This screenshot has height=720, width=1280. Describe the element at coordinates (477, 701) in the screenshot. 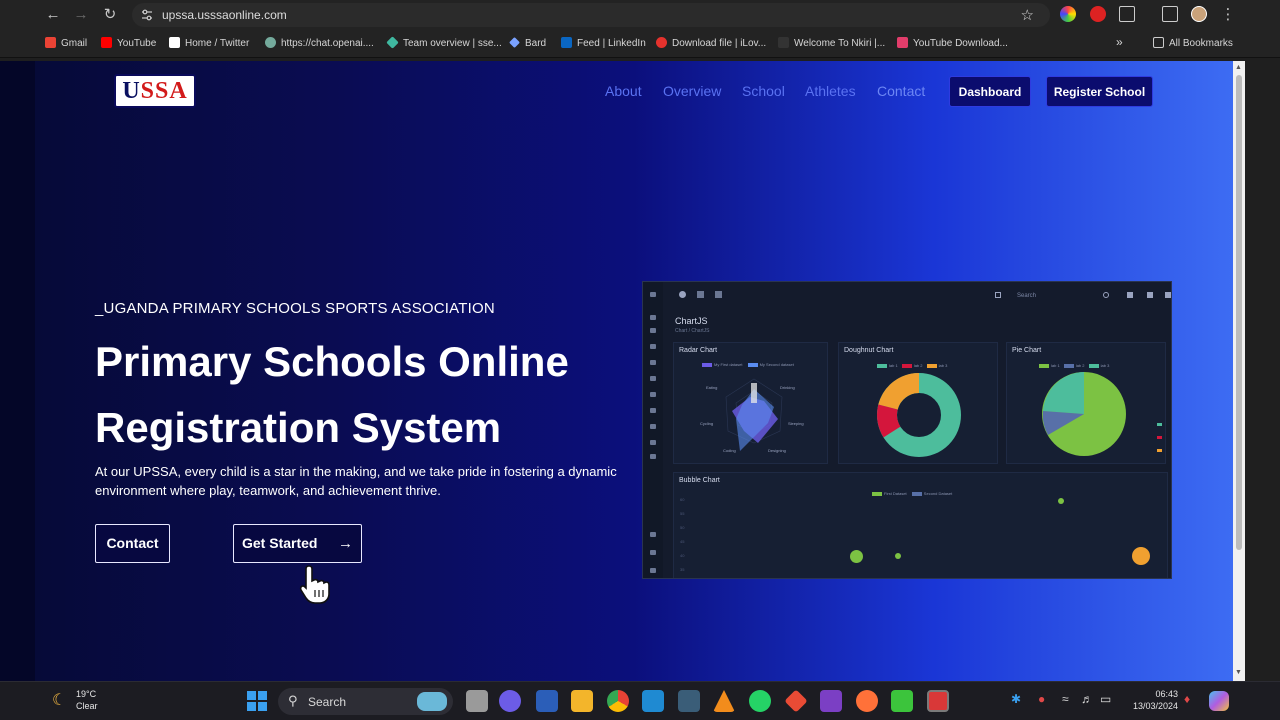

I see `task-view-icon` at that location.